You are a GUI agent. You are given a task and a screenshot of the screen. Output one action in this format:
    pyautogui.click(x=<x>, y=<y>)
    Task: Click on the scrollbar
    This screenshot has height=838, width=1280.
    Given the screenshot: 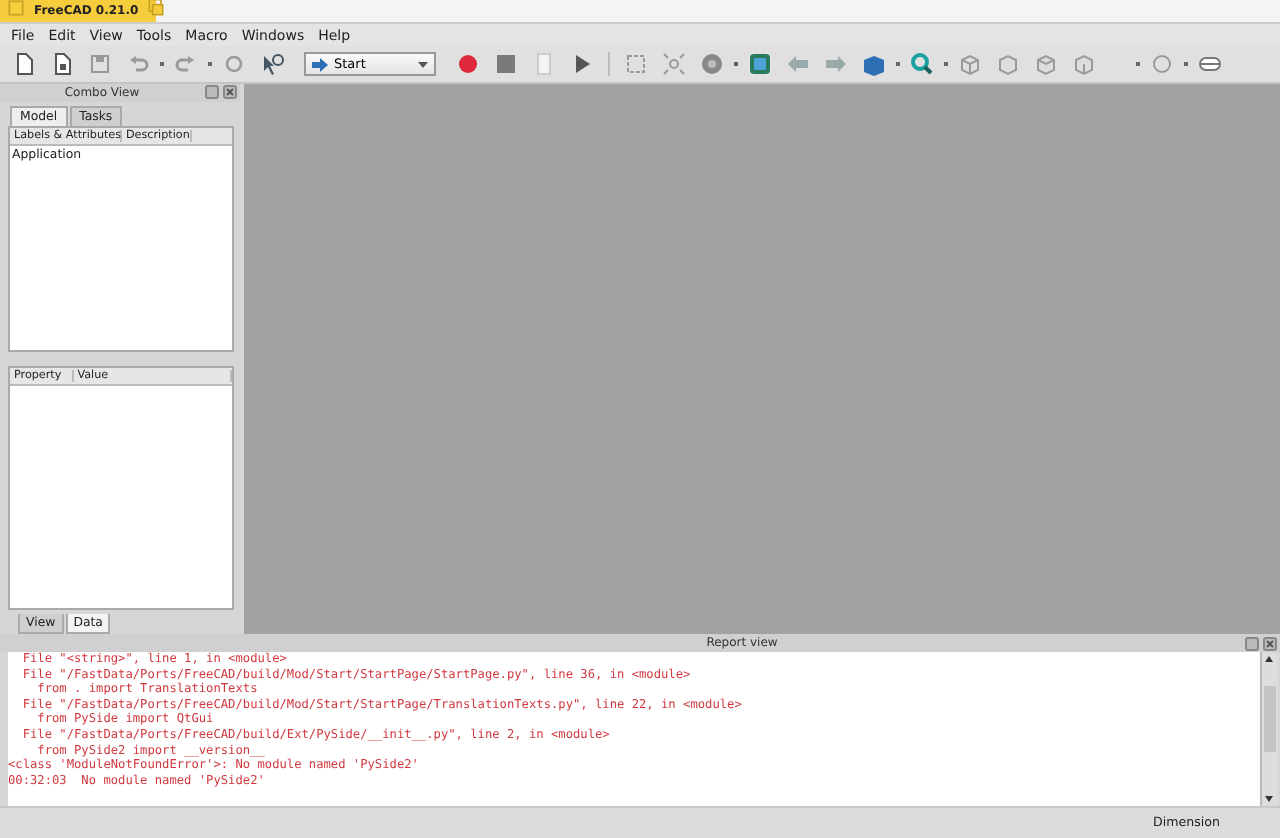 What is the action you would take?
    pyautogui.click(x=1269, y=729)
    